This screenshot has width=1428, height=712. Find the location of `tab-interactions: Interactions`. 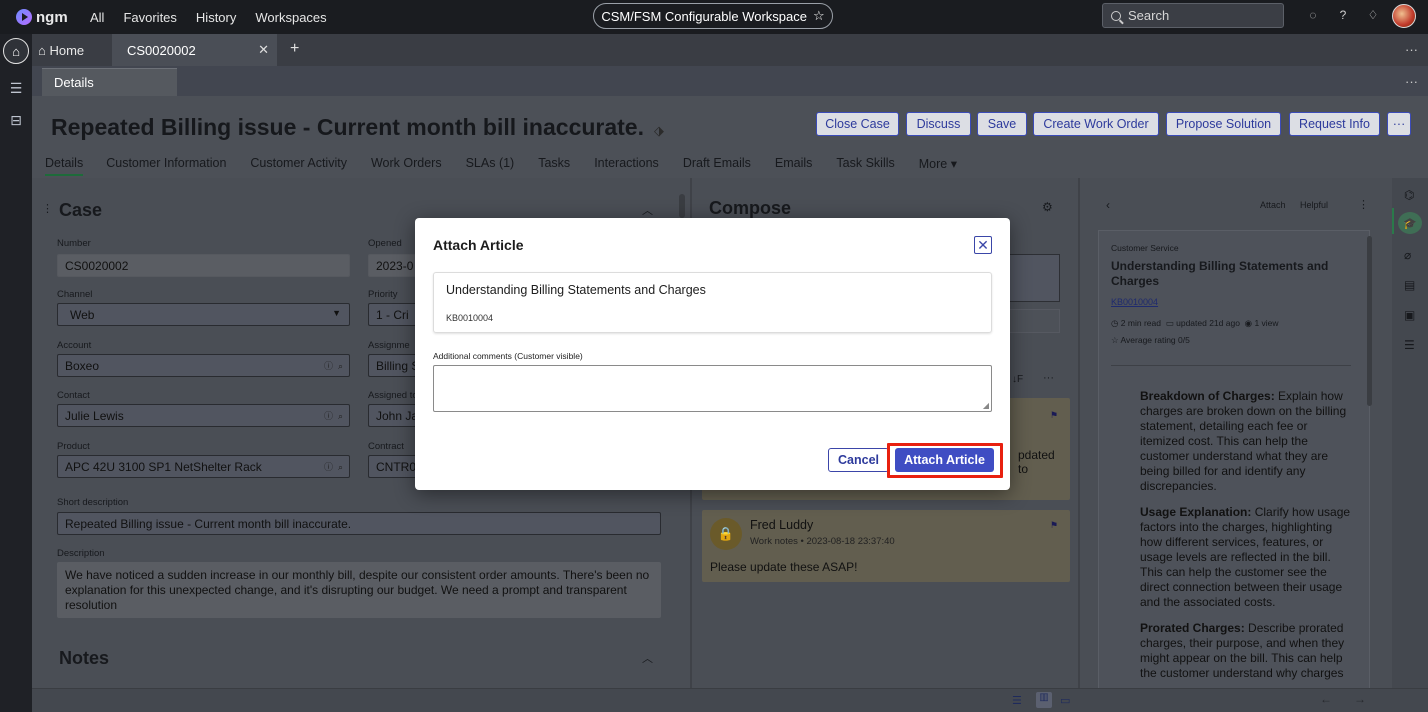

tab-interactions: Interactions is located at coordinates (626, 166).